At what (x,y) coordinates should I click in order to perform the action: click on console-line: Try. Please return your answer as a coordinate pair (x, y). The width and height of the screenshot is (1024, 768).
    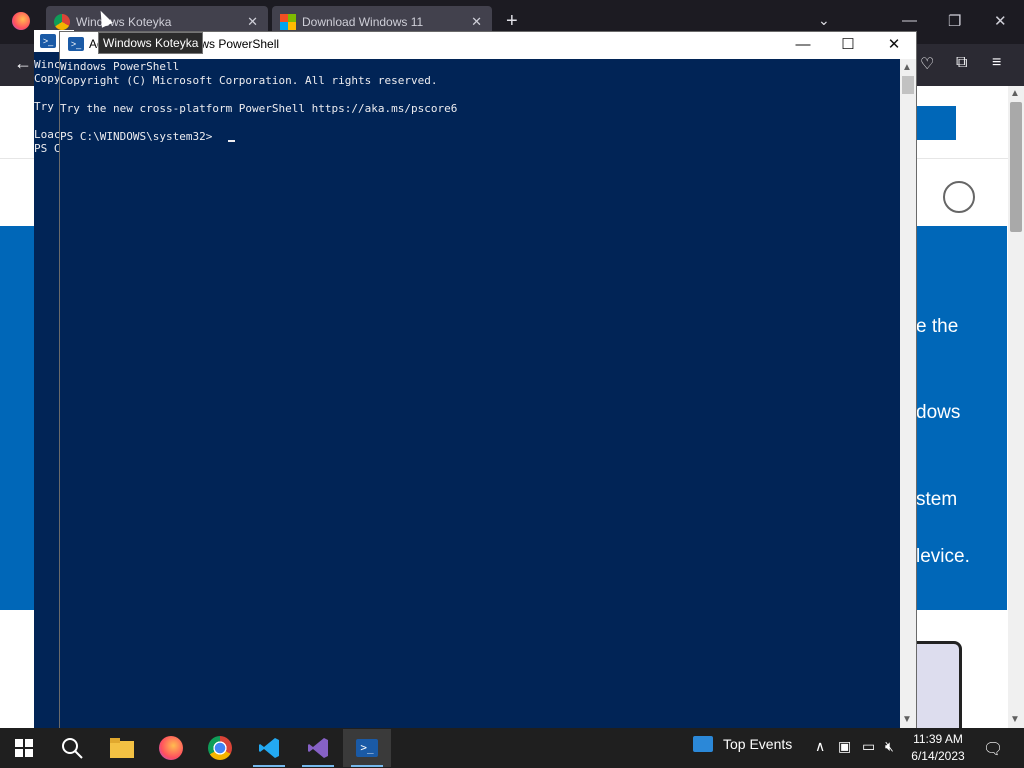
    Looking at the image, I should click on (44, 106).